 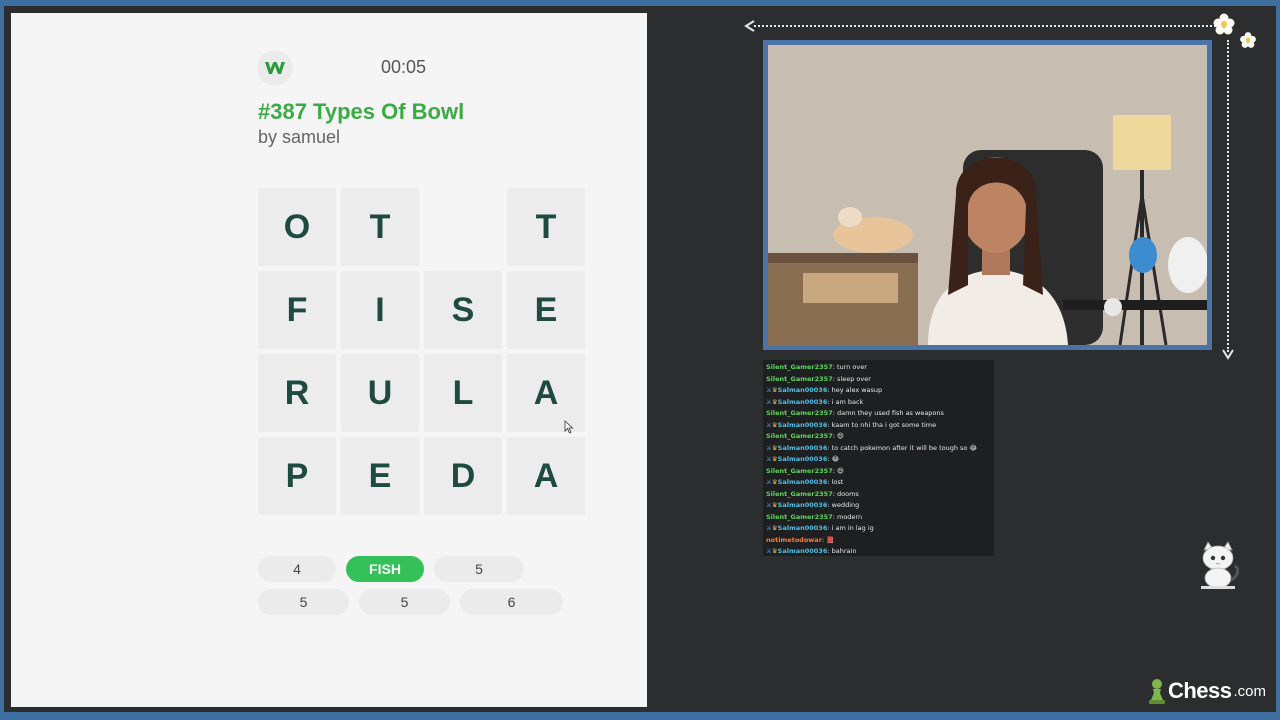 I want to click on game-timer: 00:05, so click(x=404, y=67).